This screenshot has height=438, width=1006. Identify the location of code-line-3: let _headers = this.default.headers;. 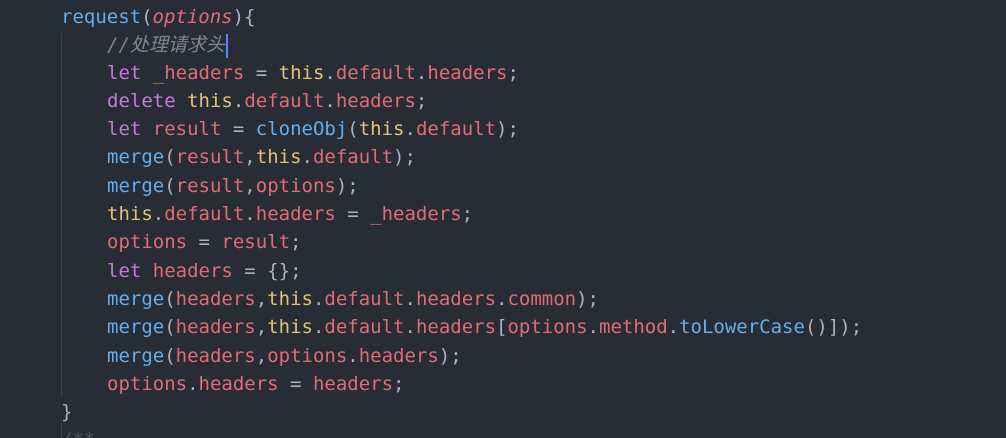
(313, 73).